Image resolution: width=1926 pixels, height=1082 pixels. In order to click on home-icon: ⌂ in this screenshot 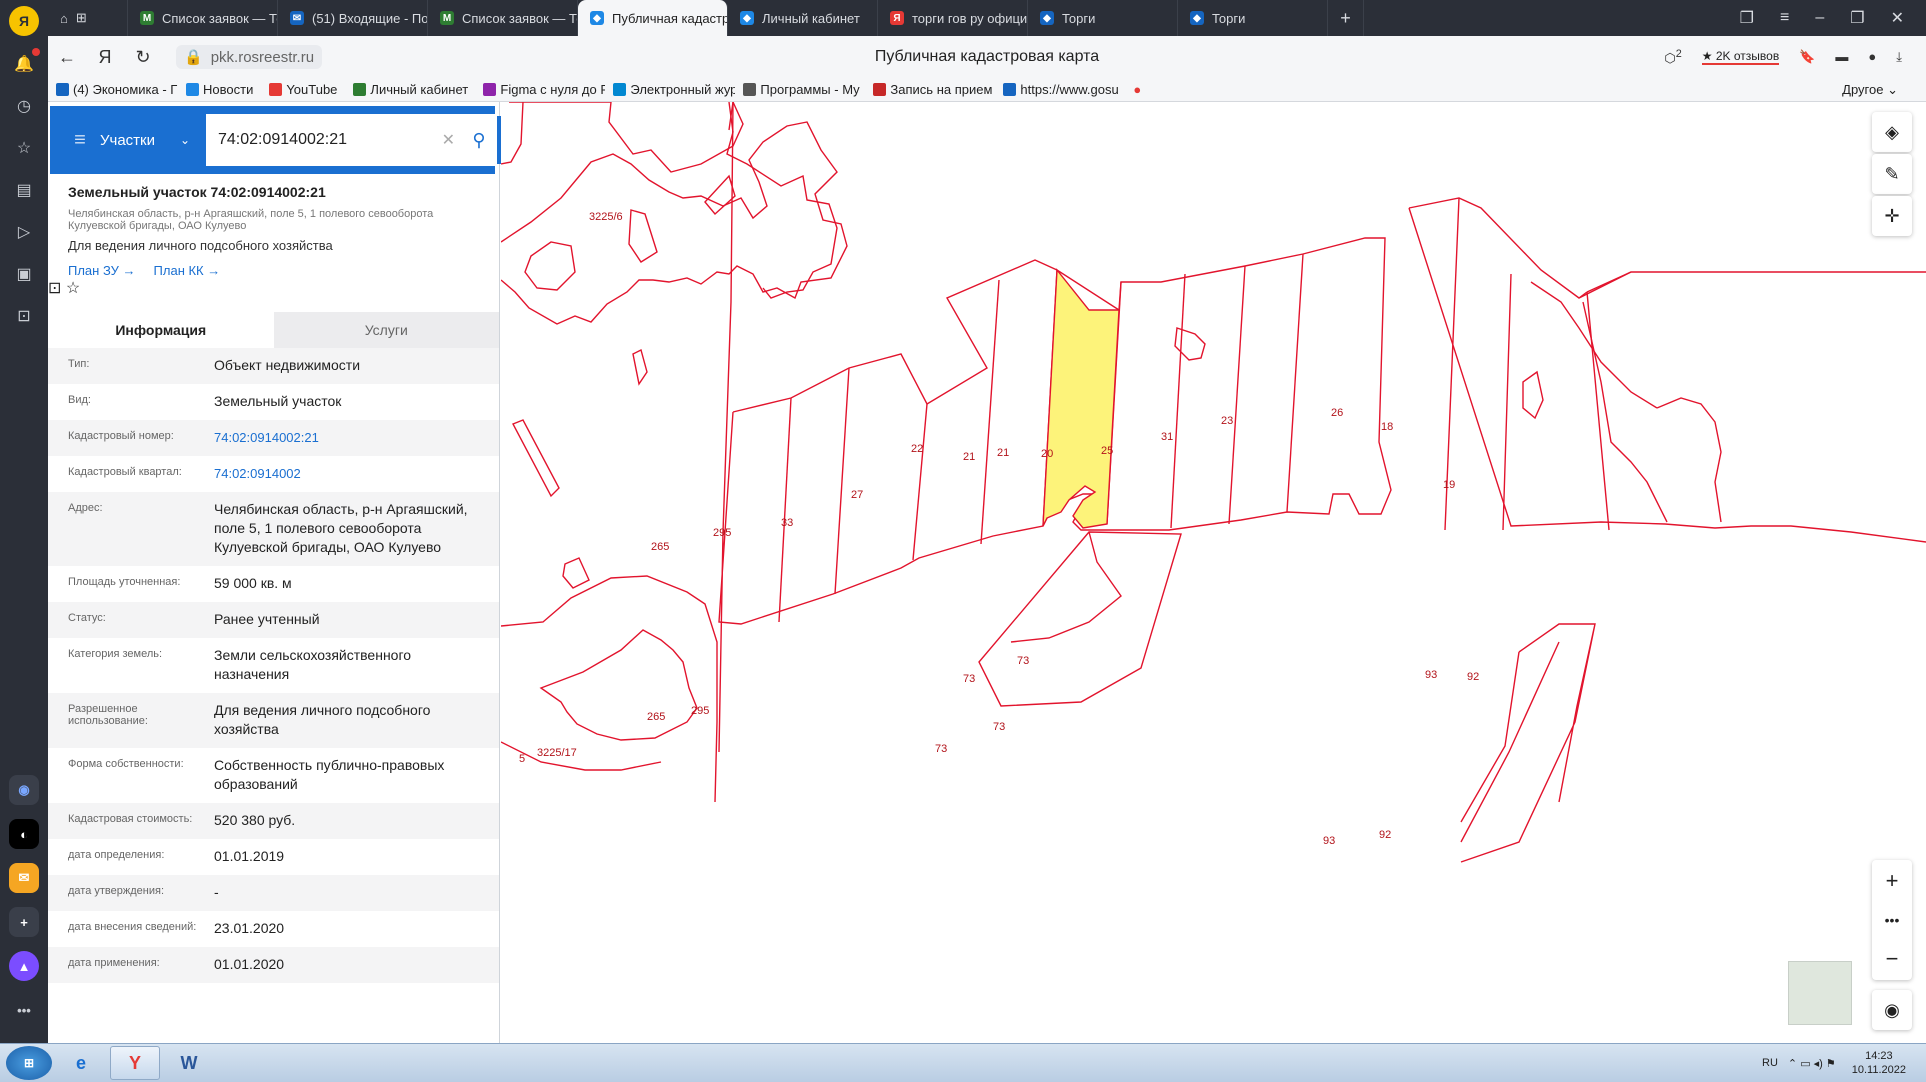, I will do `click(64, 18)`.